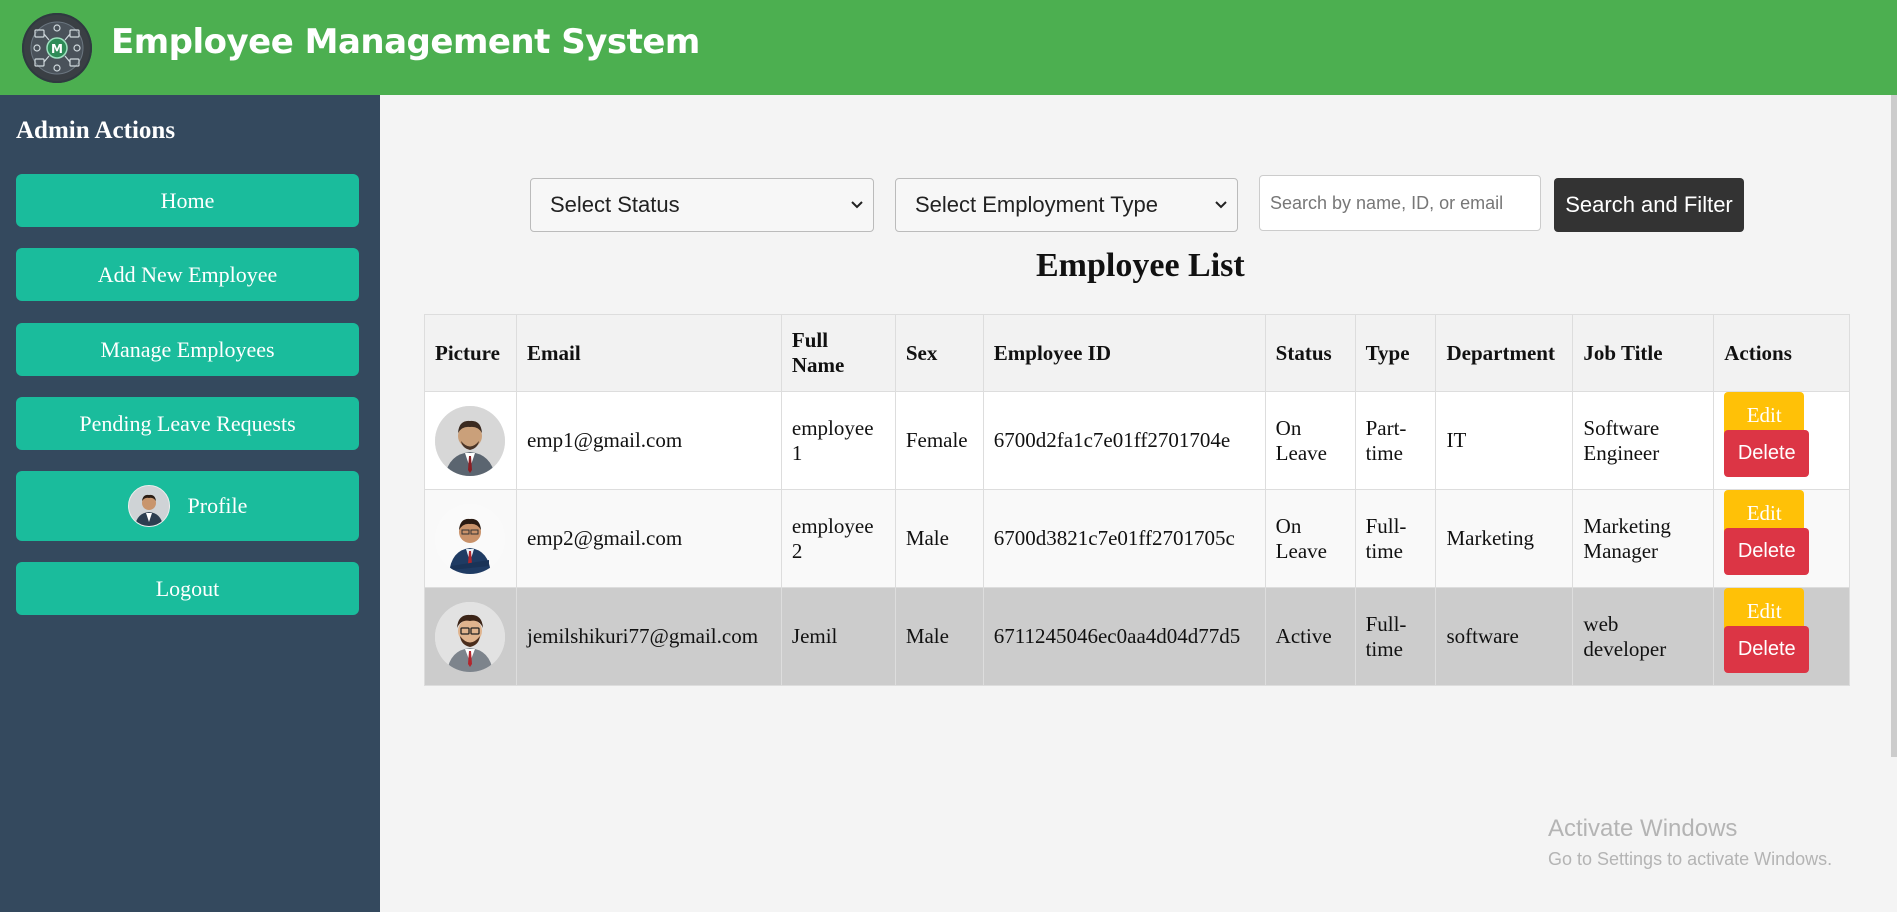 The height and width of the screenshot is (912, 1897). What do you see at coordinates (1124, 538) in the screenshot?
I see `employee-id-cell: 6700d3821c7e01ff2701705c` at bounding box center [1124, 538].